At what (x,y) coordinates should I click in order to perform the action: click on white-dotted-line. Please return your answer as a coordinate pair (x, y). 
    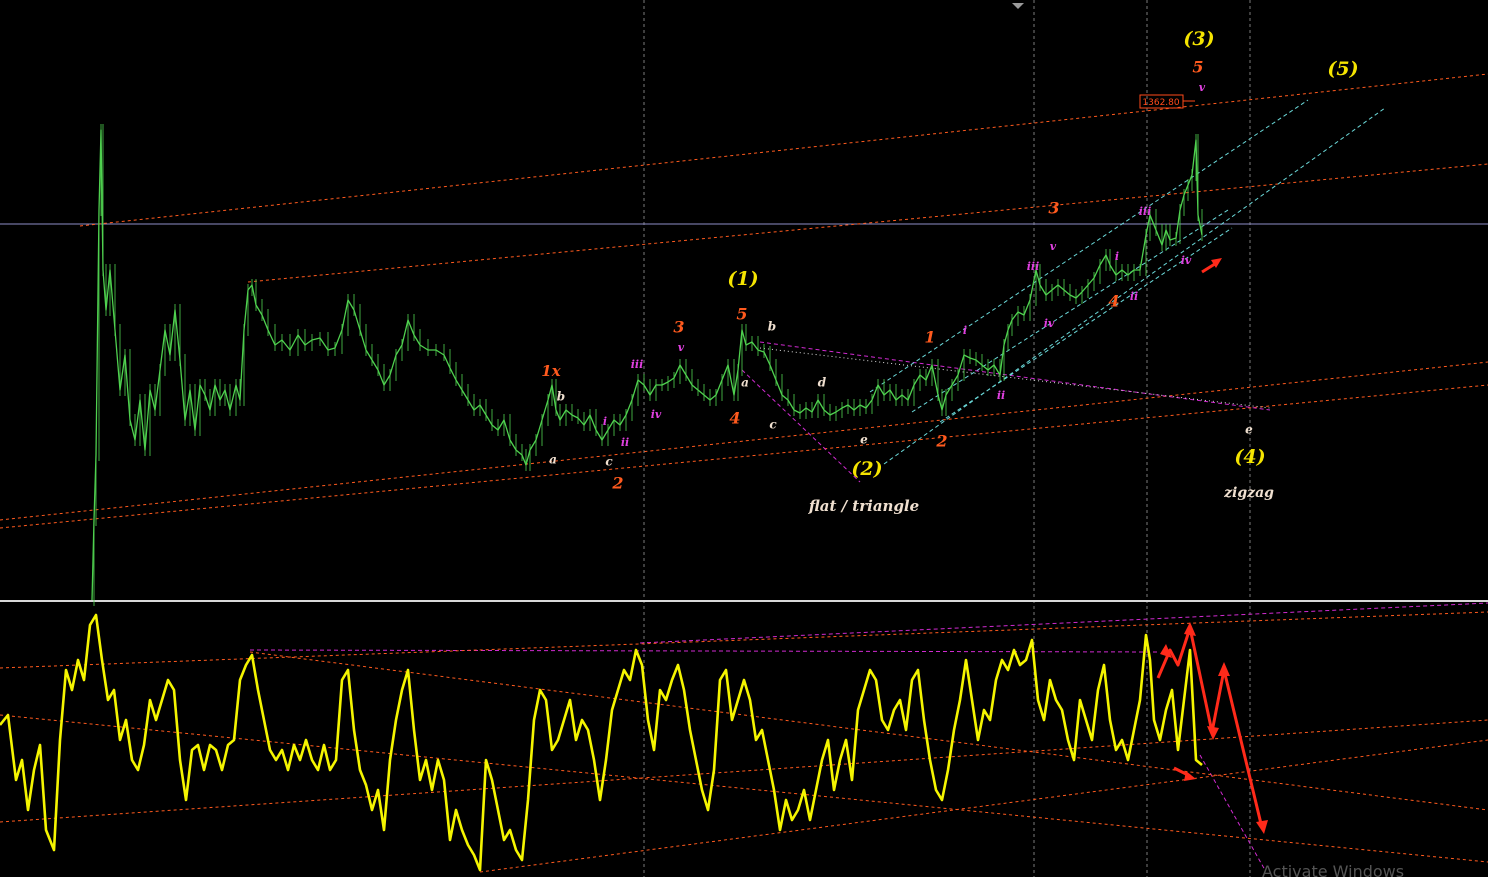
    Looking at the image, I should click on (1015, 378).